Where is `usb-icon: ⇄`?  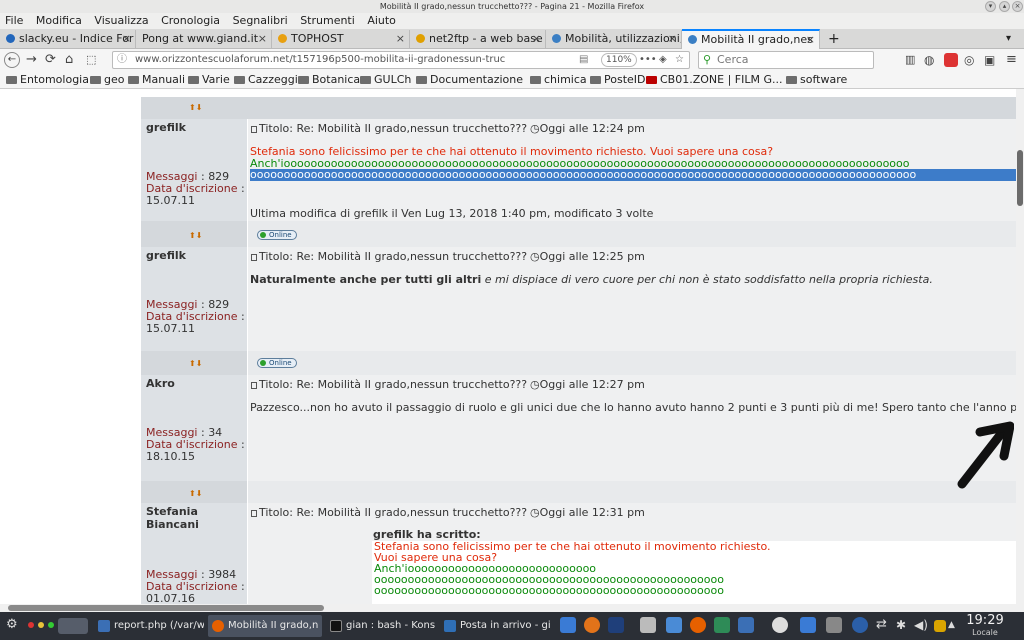
usb-icon: ⇄ is located at coordinates (884, 625).